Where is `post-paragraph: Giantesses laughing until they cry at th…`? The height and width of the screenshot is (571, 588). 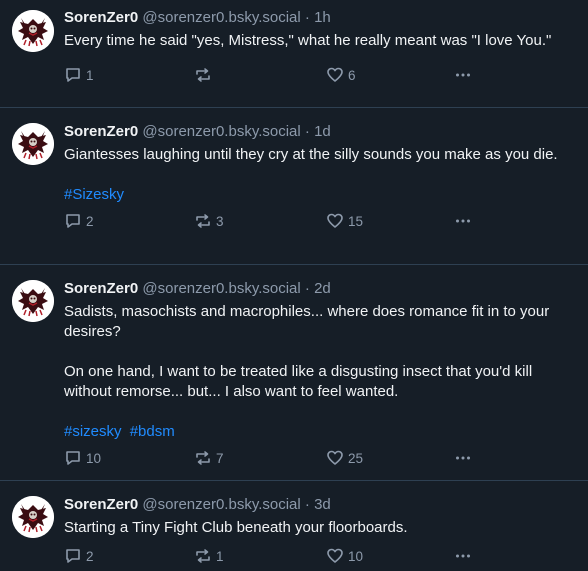 post-paragraph: Giantesses laughing until they cry at th… is located at coordinates (311, 154).